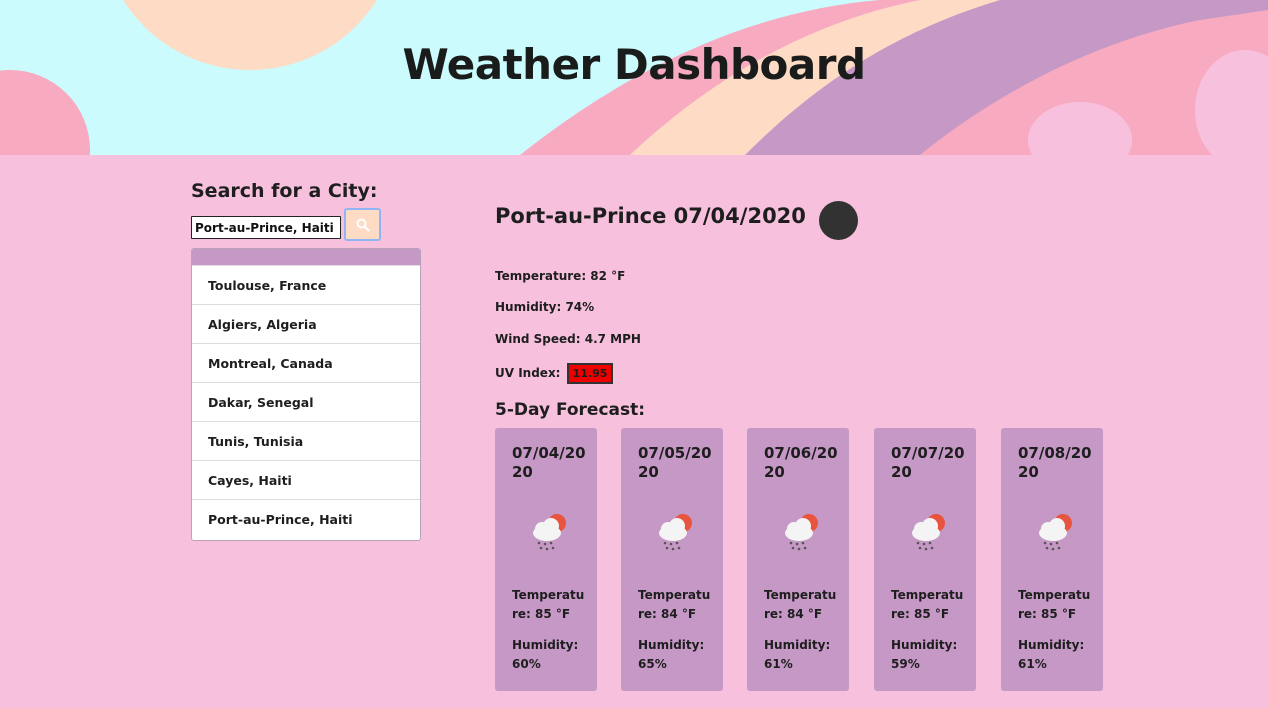 The height and width of the screenshot is (708, 1268). I want to click on current-city-title: Port-au-Prince 07/04/2020, so click(650, 216).